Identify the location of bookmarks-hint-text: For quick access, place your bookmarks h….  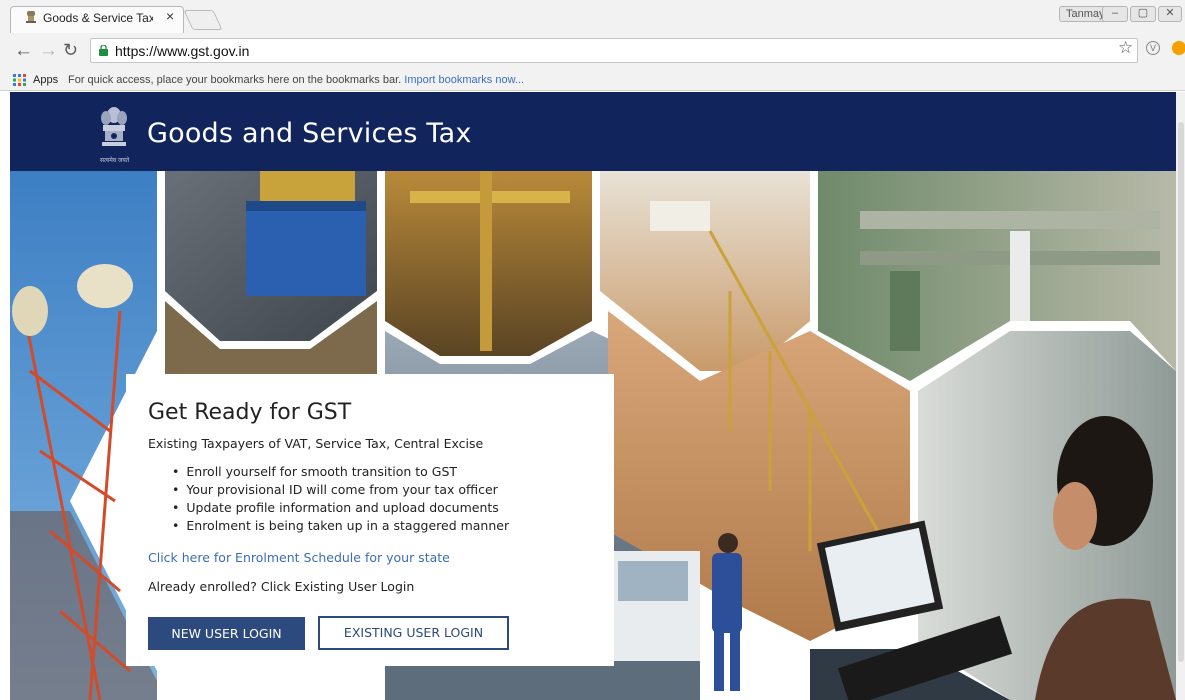
(235, 80).